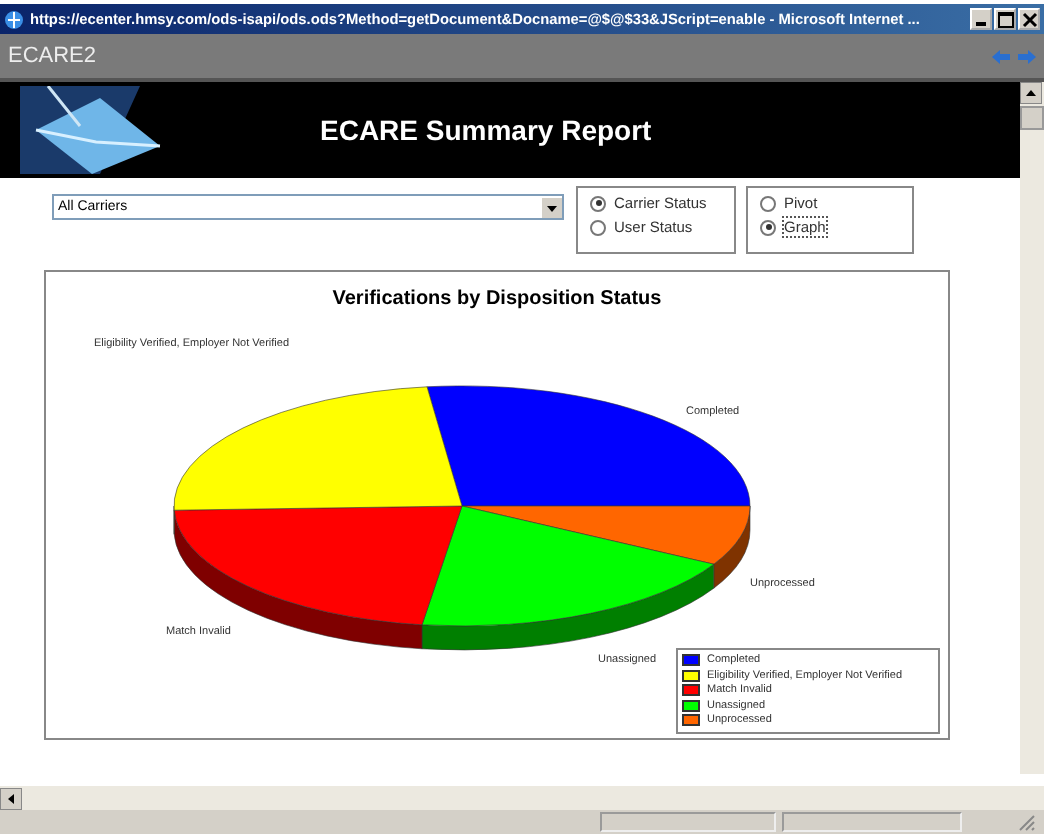  I want to click on maximize-icon, so click(1005, 19).